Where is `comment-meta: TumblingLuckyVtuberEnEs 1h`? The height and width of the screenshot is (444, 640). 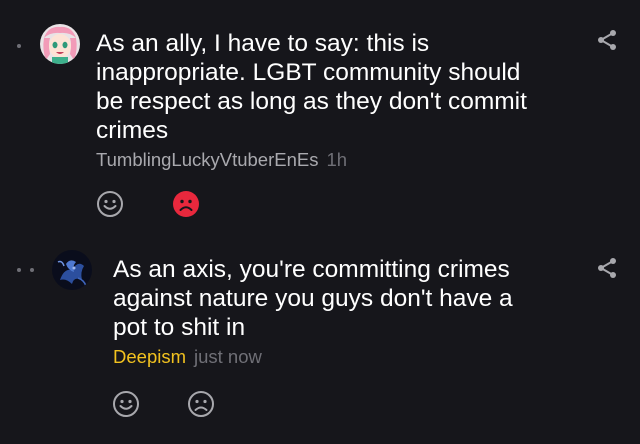
comment-meta: TumblingLuckyVtuberEnEs 1h is located at coordinates (221, 160).